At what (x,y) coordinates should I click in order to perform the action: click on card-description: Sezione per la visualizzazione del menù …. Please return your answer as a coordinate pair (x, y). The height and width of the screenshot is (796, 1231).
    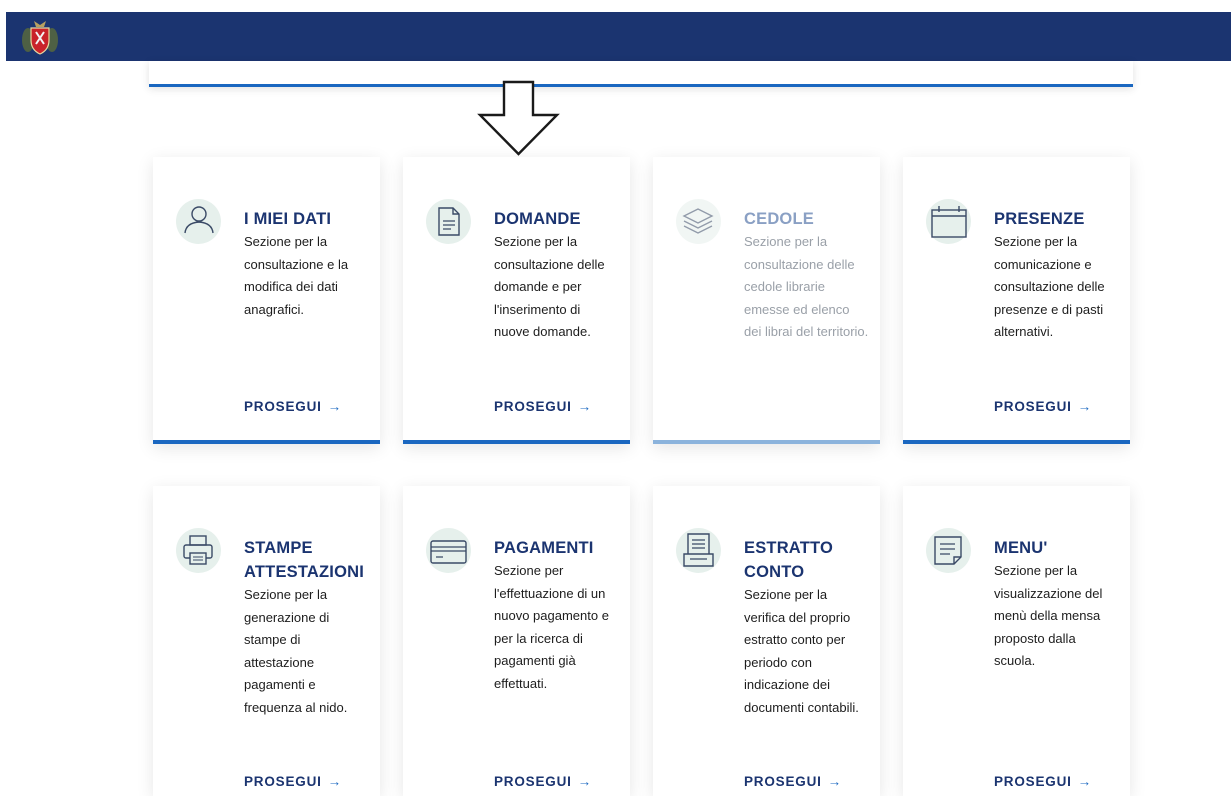
    Looking at the image, I should click on (1048, 615).